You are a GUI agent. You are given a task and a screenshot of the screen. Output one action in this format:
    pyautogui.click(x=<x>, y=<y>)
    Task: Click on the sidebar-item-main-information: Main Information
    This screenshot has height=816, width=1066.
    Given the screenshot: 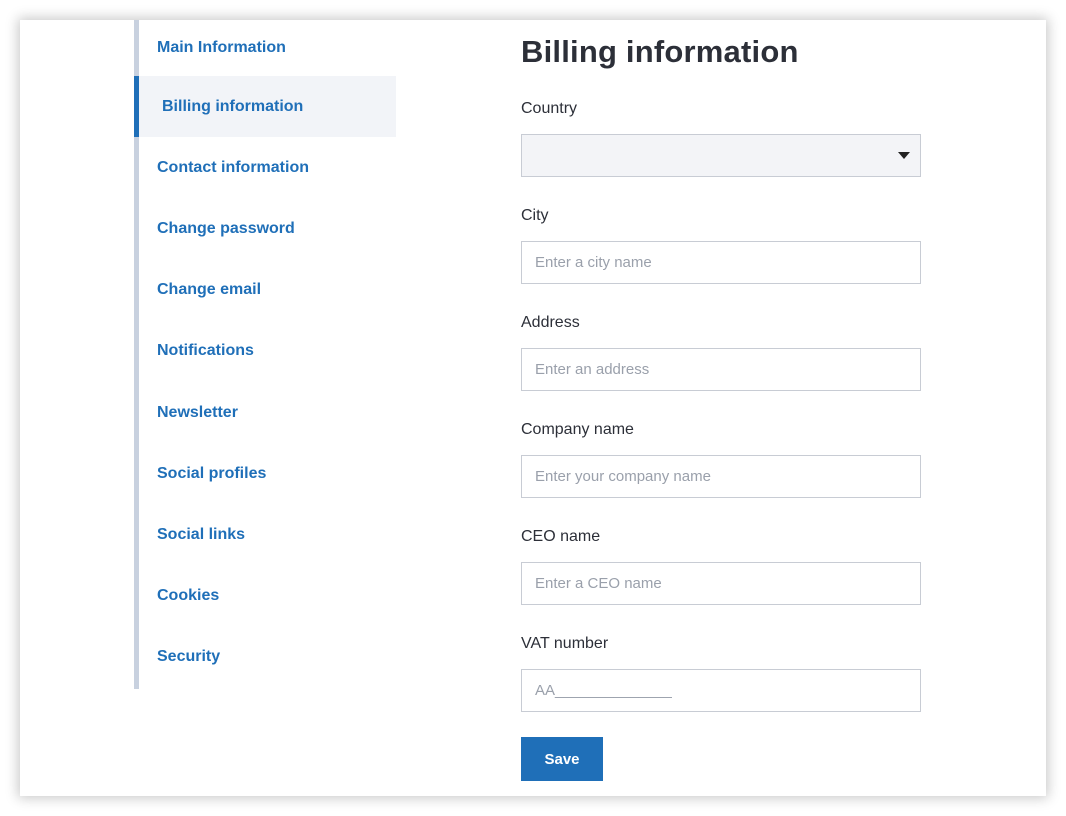 What is the action you would take?
    pyautogui.click(x=267, y=48)
    